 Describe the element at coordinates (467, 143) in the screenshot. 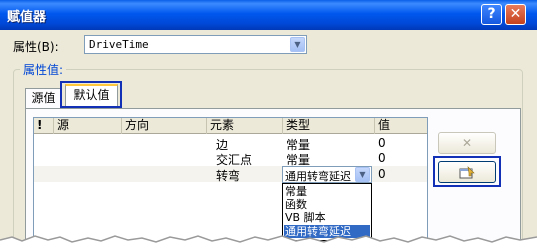

I see `delete-button: ✕` at that location.